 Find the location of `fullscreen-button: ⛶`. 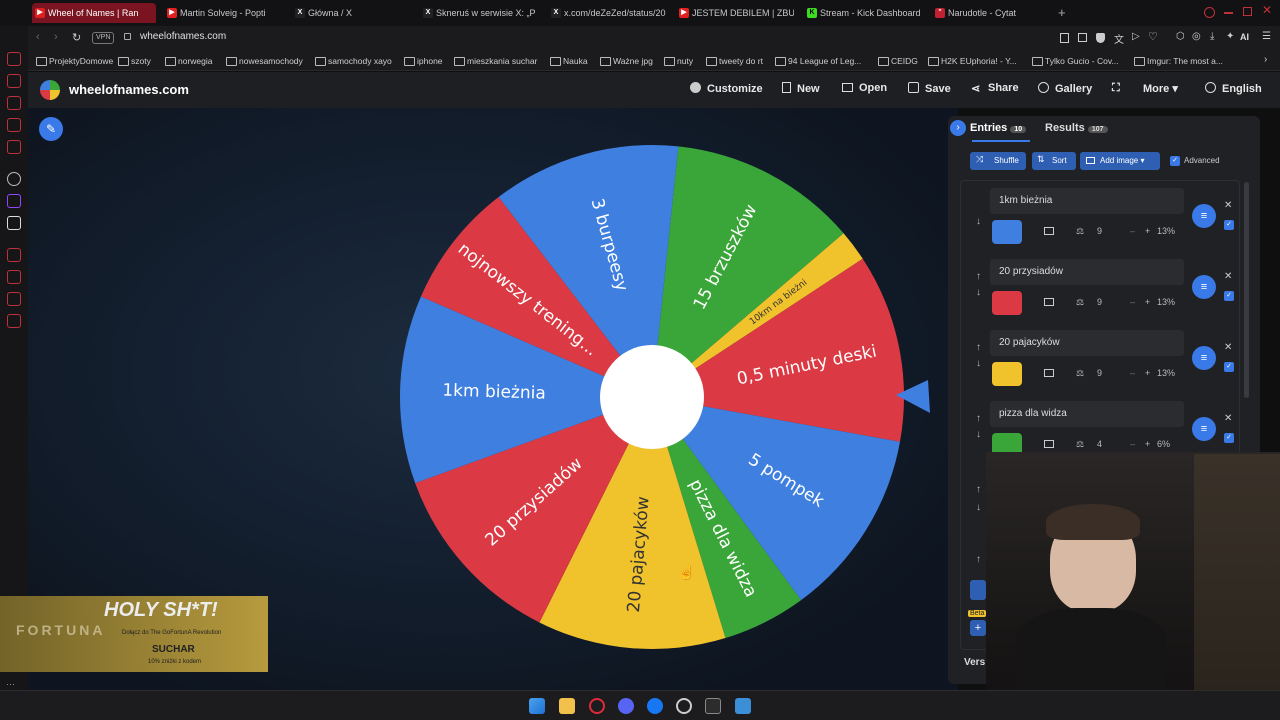

fullscreen-button: ⛶ is located at coordinates (1116, 88).